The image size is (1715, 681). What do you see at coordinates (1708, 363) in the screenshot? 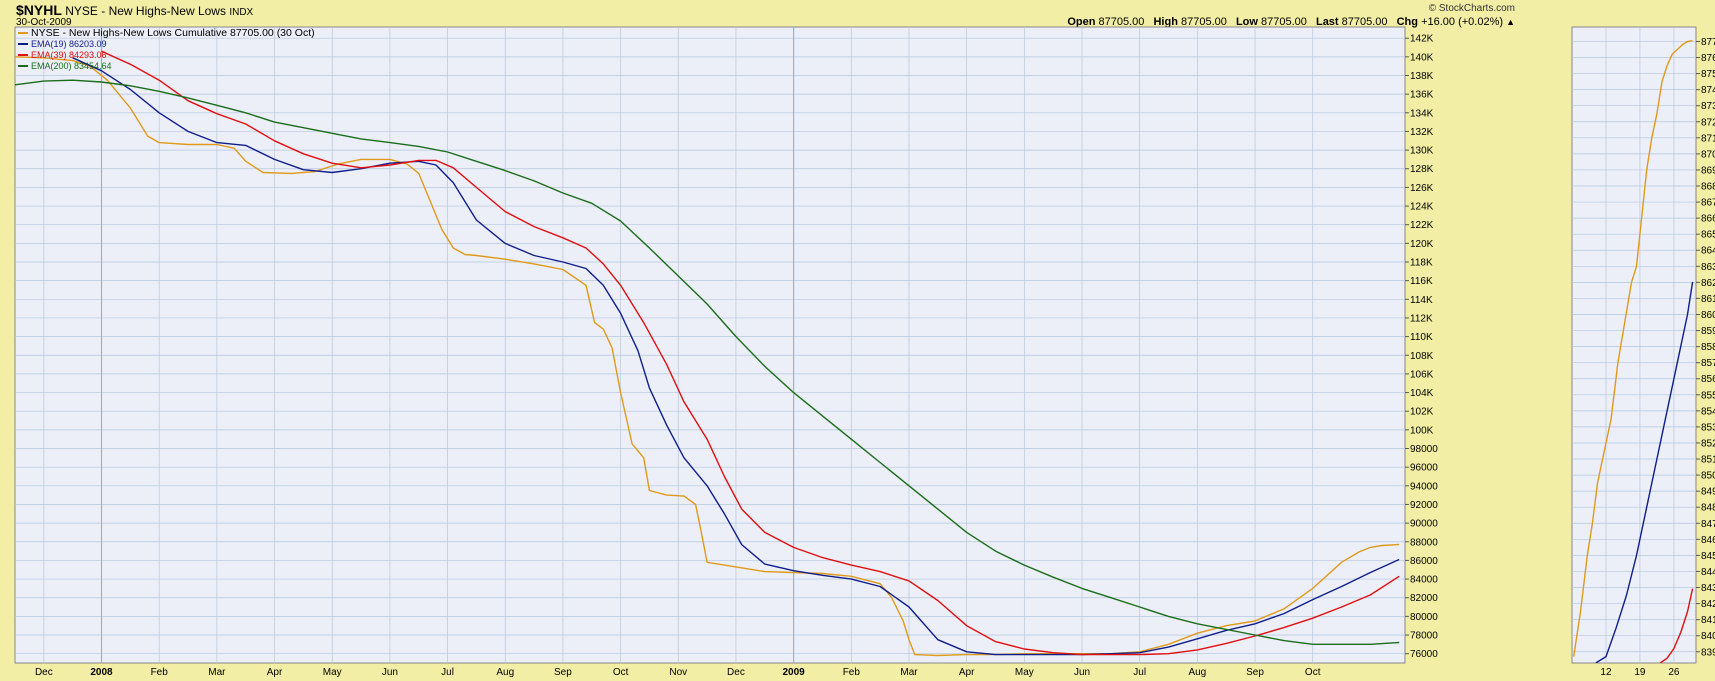
I see `zoom-y-tick-label: 85700` at bounding box center [1708, 363].